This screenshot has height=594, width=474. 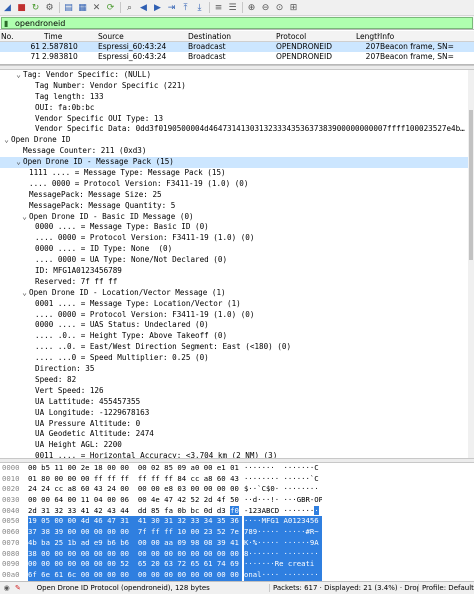 What do you see at coordinates (68, 7) in the screenshot?
I see `open-file-icon: ▤` at bounding box center [68, 7].